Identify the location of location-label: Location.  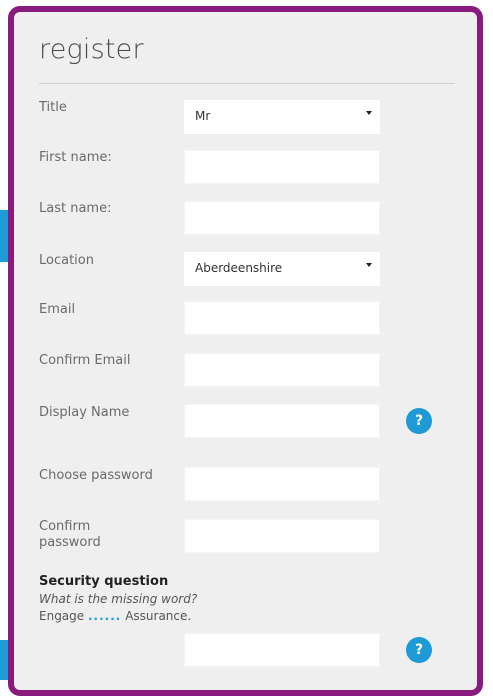
(66, 260).